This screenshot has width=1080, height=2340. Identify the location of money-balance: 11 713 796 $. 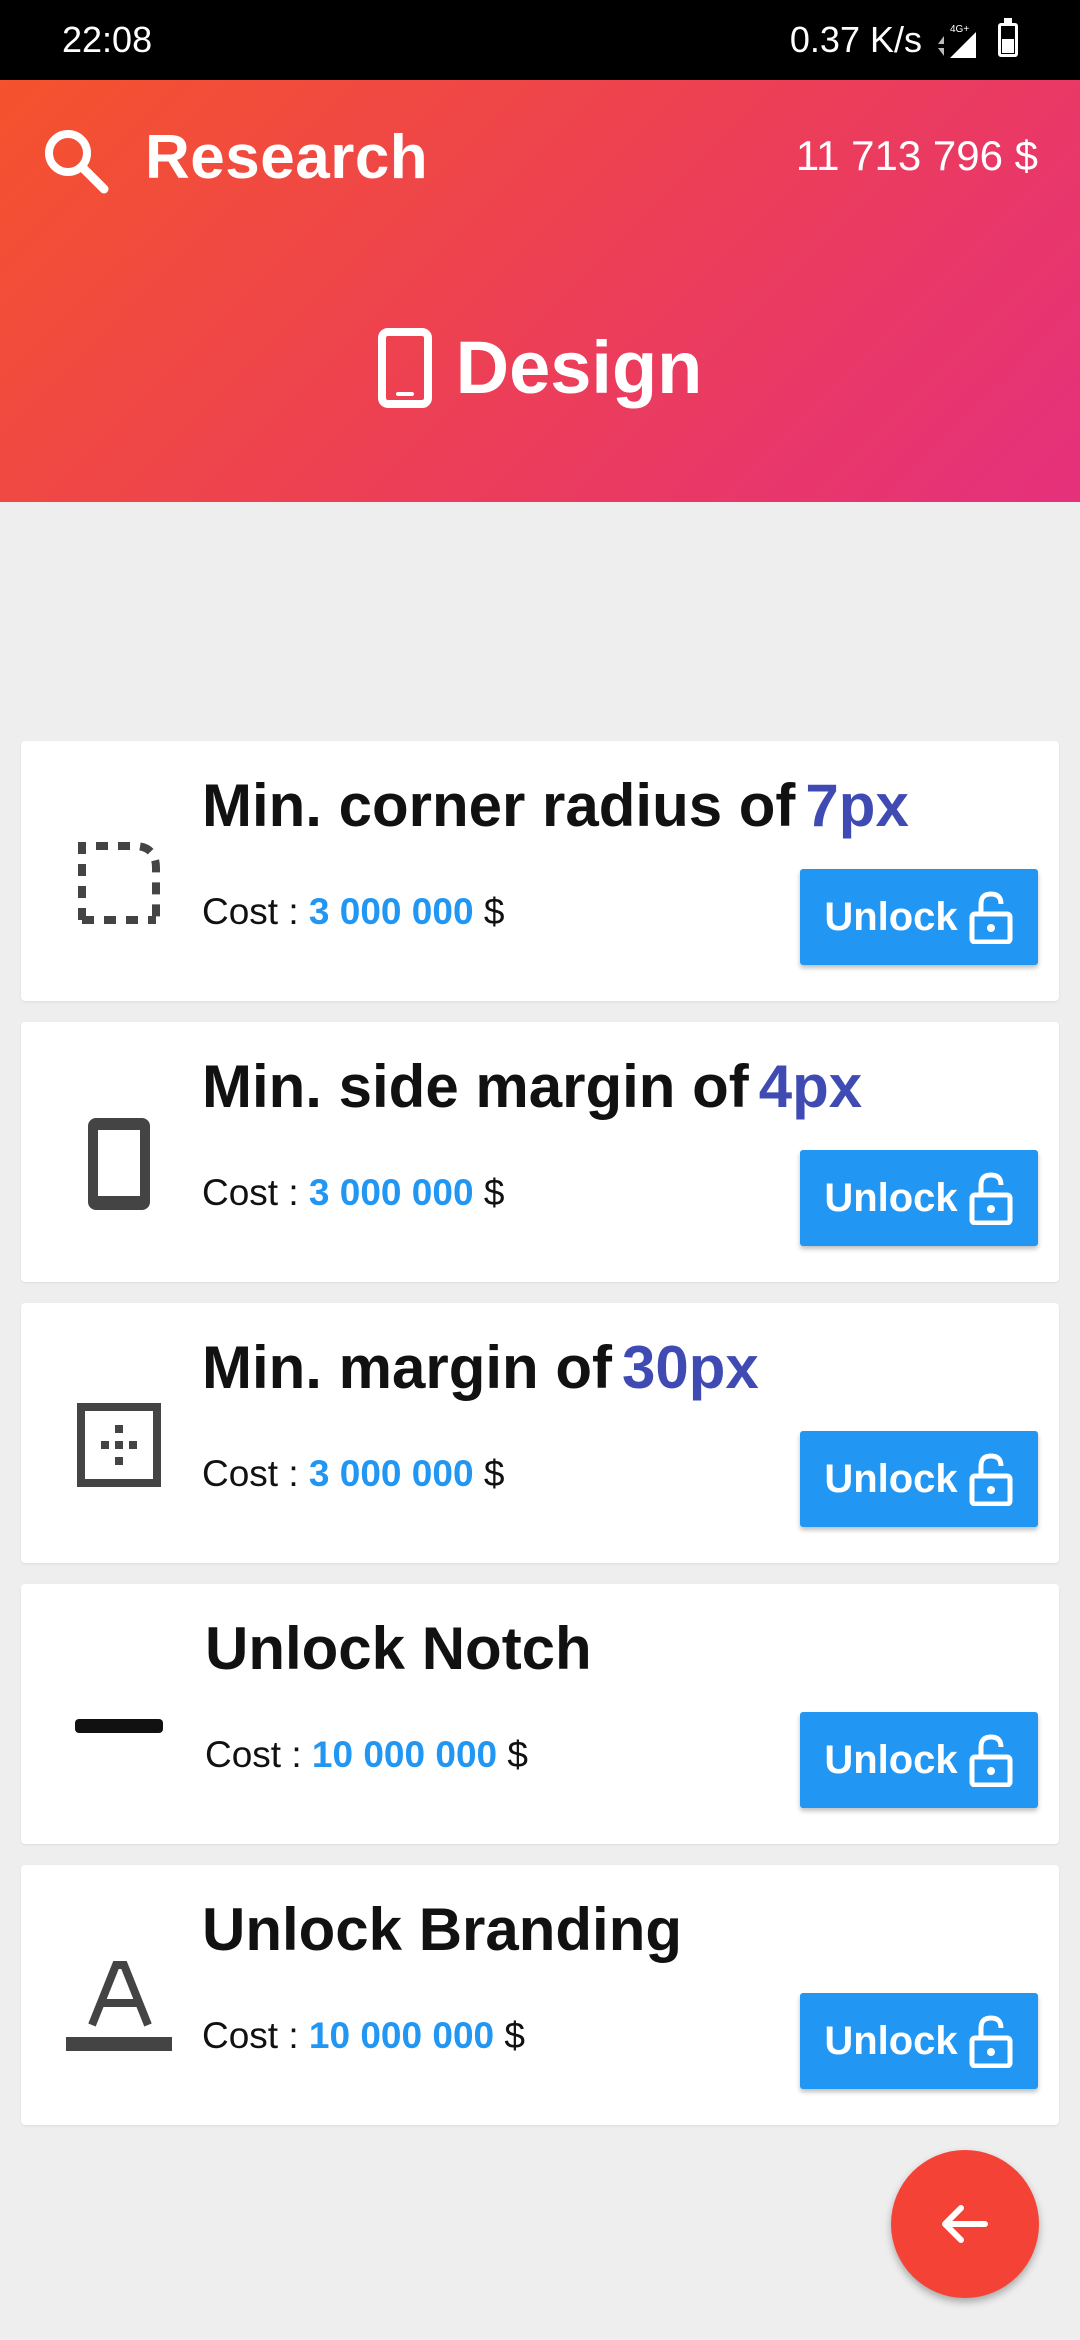
(916, 155).